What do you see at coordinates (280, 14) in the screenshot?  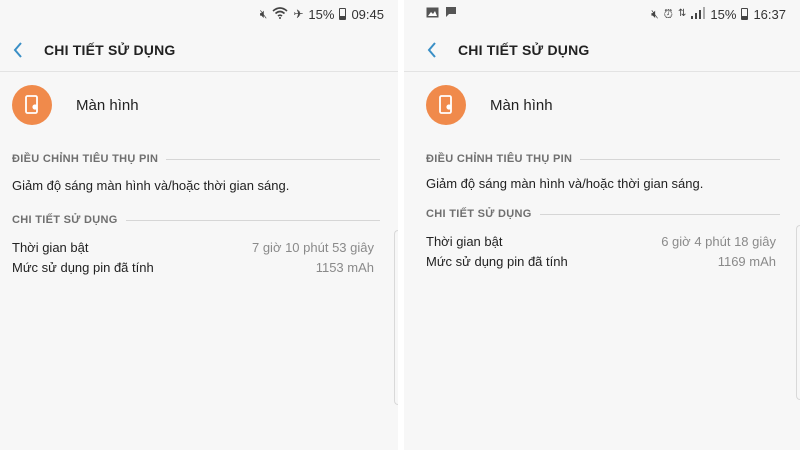 I see `wifi-icon` at bounding box center [280, 14].